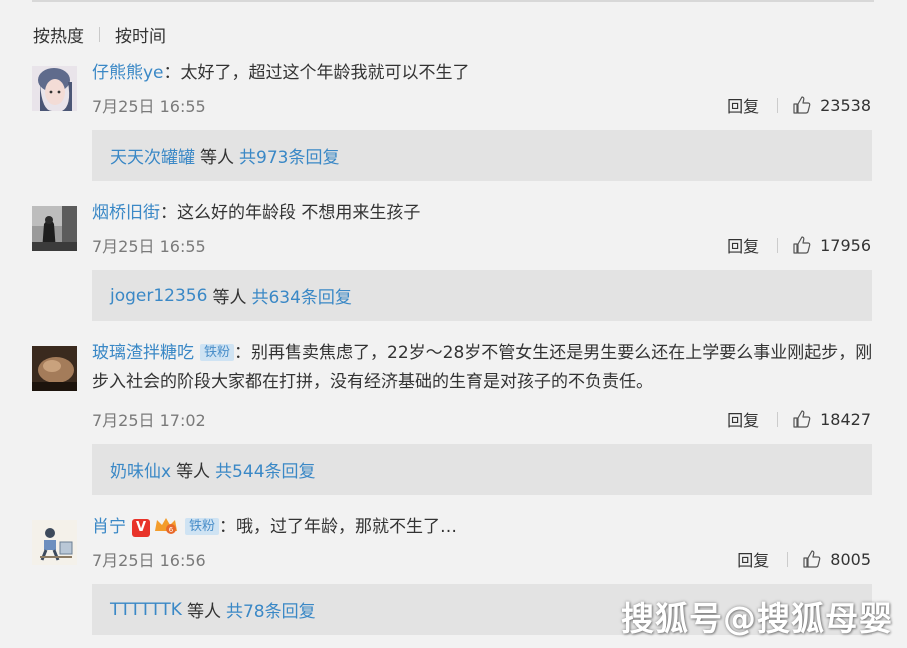 This screenshot has height=648, width=907. I want to click on reply-user: joger12356, so click(158, 296).